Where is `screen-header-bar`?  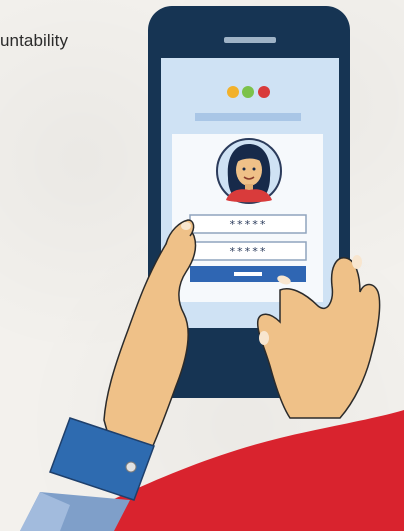
screen-header-bar is located at coordinates (248, 117).